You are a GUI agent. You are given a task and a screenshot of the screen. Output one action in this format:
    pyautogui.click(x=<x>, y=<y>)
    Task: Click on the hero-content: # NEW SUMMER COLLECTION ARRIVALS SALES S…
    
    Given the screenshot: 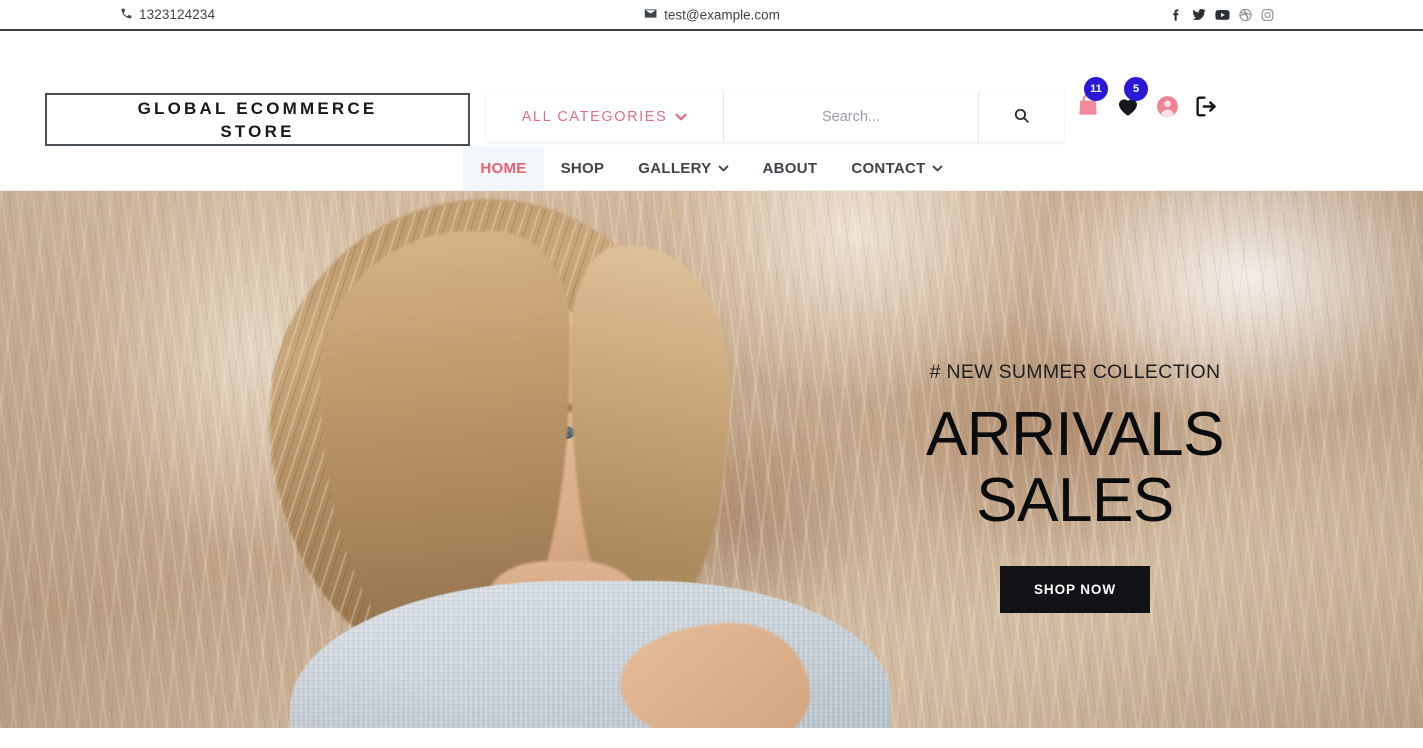 What is the action you would take?
    pyautogui.click(x=1075, y=487)
    